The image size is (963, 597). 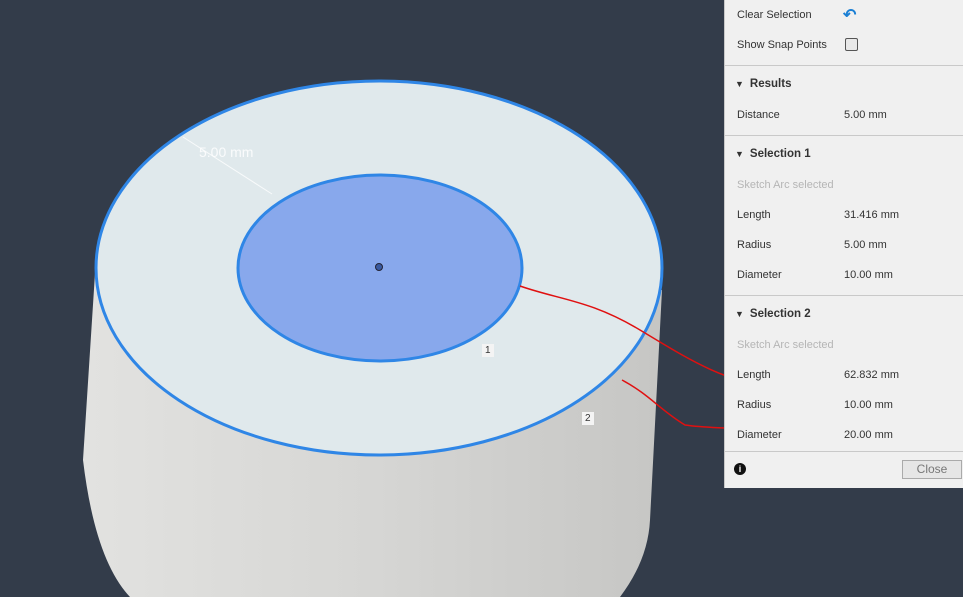 What do you see at coordinates (785, 345) in the screenshot?
I see `selection2-status: Sketch Arc selected` at bounding box center [785, 345].